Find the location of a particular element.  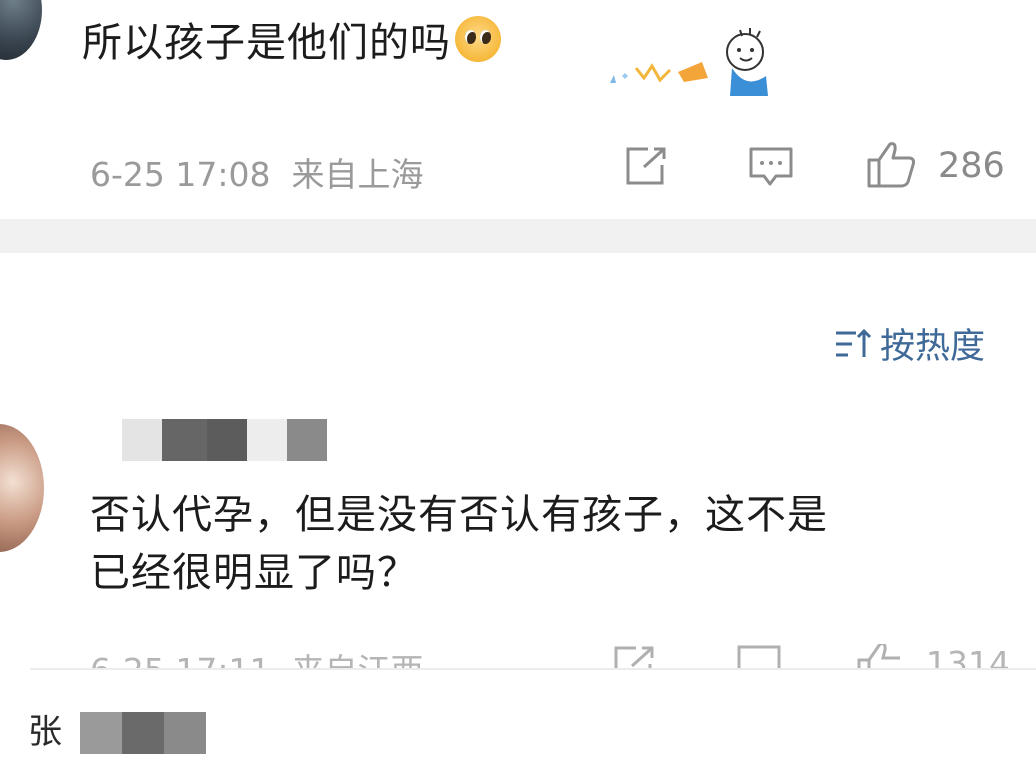

comment-text-body: 所以孩子是他们的吗 is located at coordinates (266, 43).